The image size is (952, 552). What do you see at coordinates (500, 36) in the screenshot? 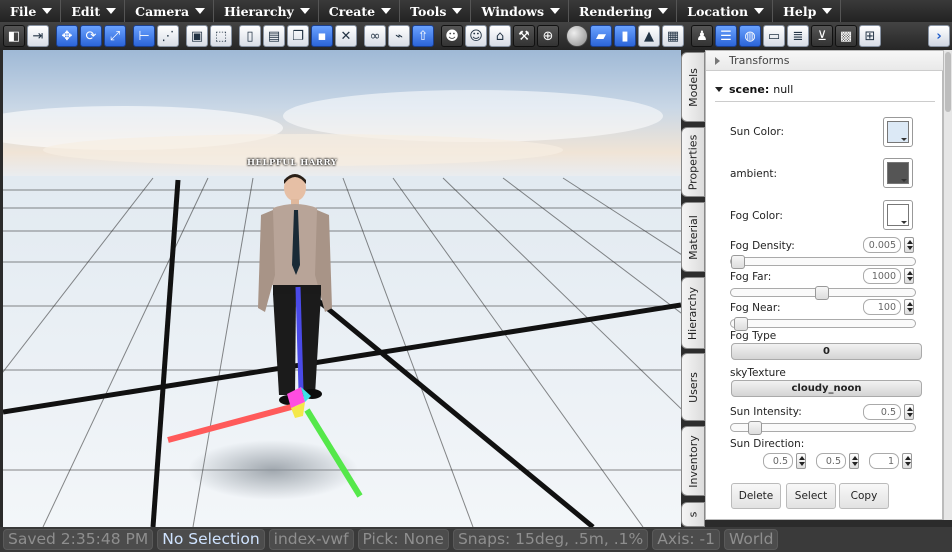
I see `hat-icon: ⌂` at bounding box center [500, 36].